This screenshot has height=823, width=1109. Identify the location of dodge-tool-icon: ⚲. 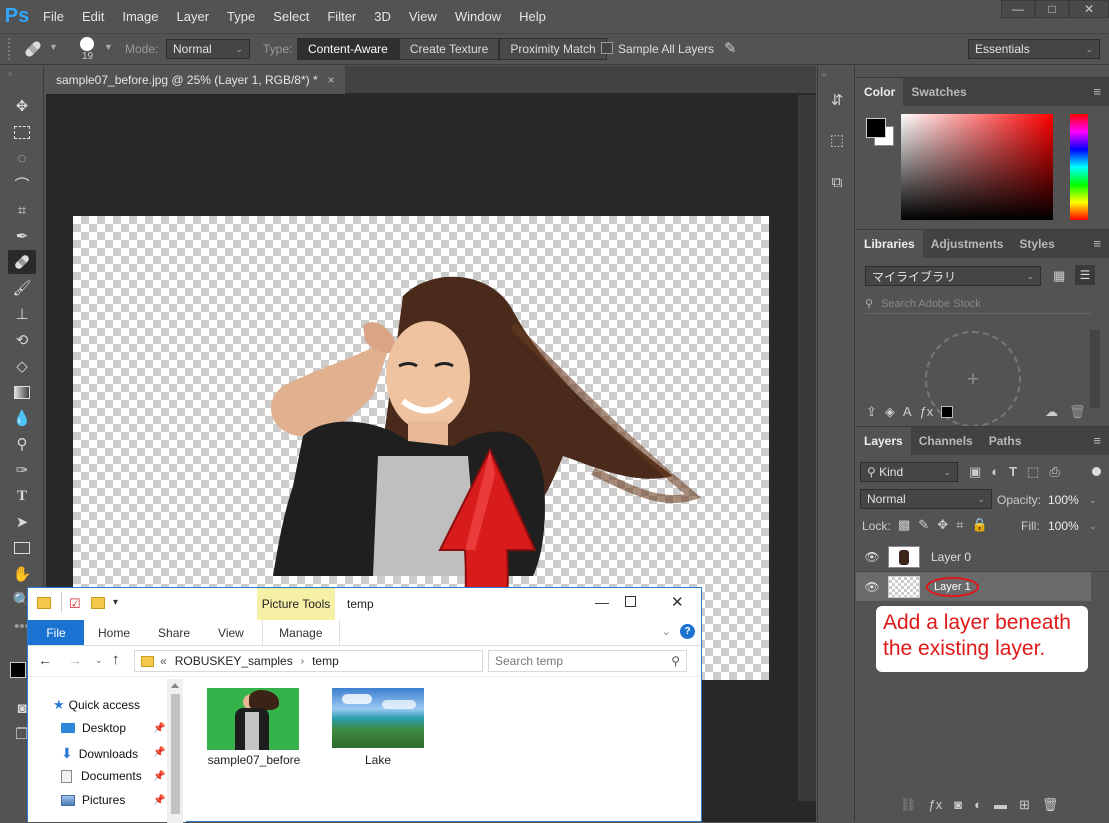
(22, 444).